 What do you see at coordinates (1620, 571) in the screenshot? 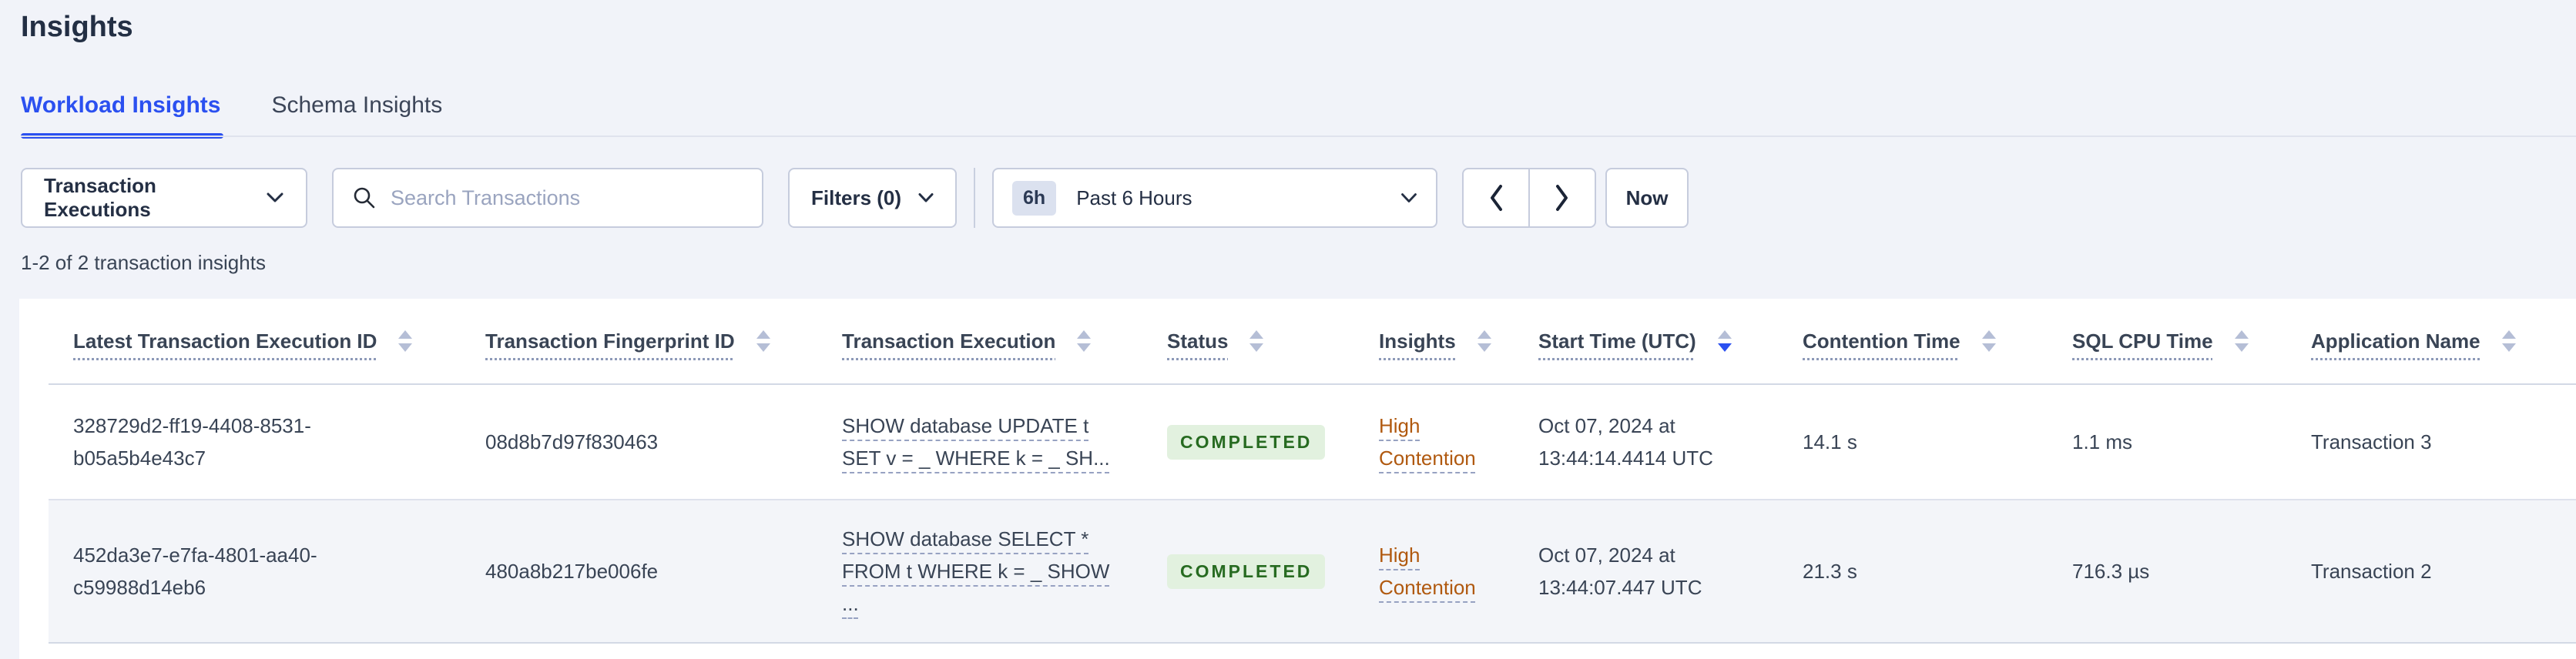
I see `cell-start-time: Oct 07, 2024 at 13:44:07.447 UTC` at bounding box center [1620, 571].